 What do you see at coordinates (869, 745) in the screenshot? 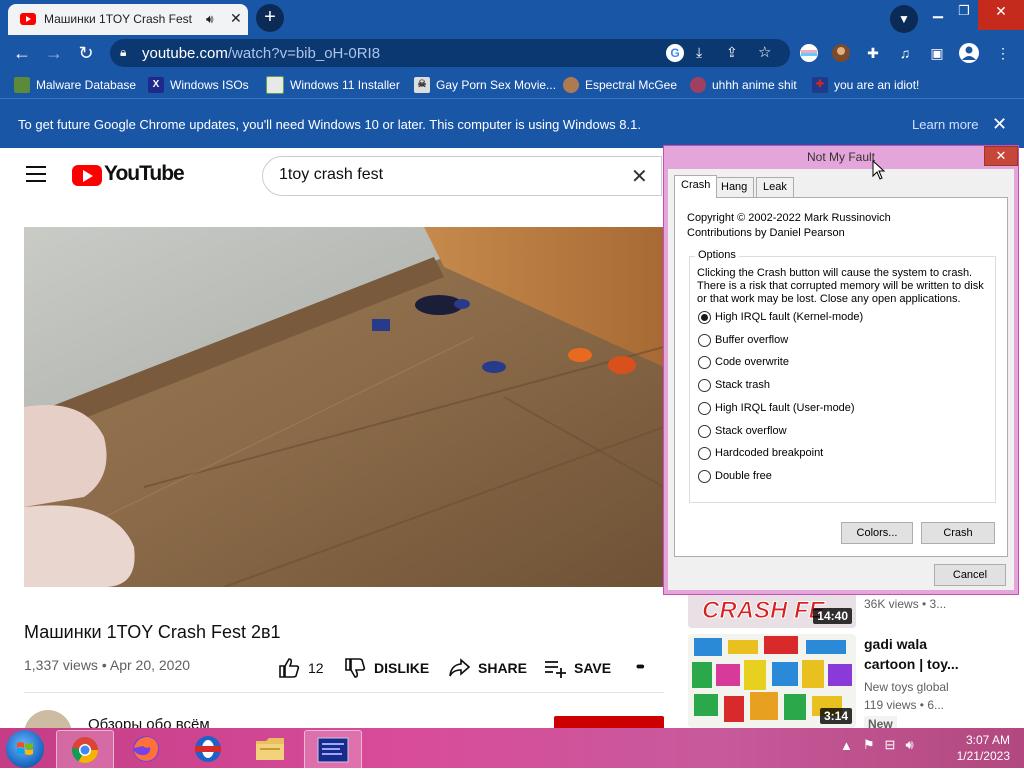
I see `action-center-flag-icon: ⚑` at bounding box center [869, 745].